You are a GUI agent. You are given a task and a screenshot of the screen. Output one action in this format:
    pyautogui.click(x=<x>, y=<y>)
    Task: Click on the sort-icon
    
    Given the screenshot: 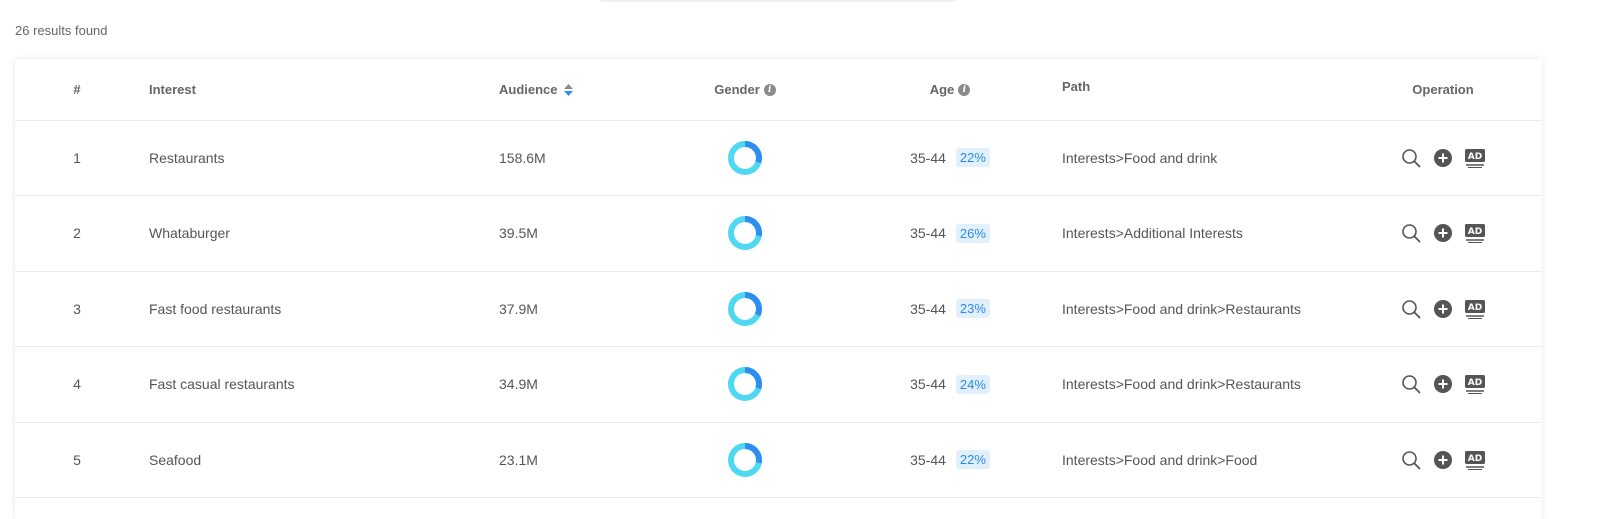 What is the action you would take?
    pyautogui.click(x=568, y=89)
    